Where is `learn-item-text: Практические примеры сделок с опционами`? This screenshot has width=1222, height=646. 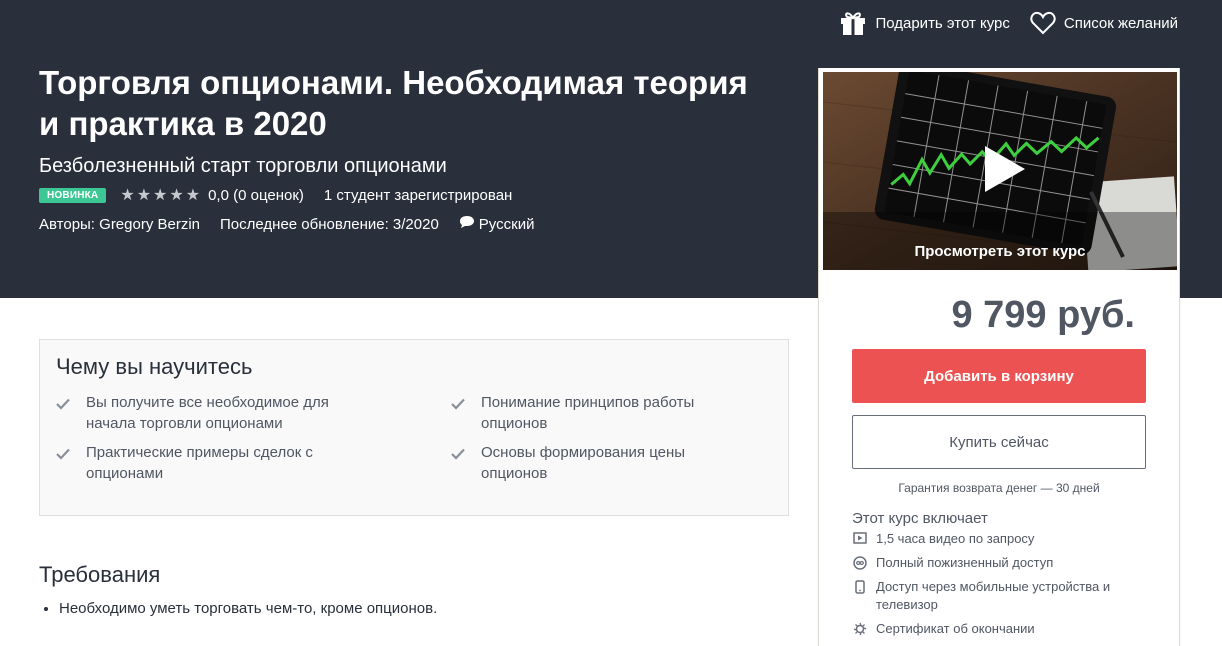 learn-item-text: Практические примеры сделок с опционами is located at coordinates (199, 463).